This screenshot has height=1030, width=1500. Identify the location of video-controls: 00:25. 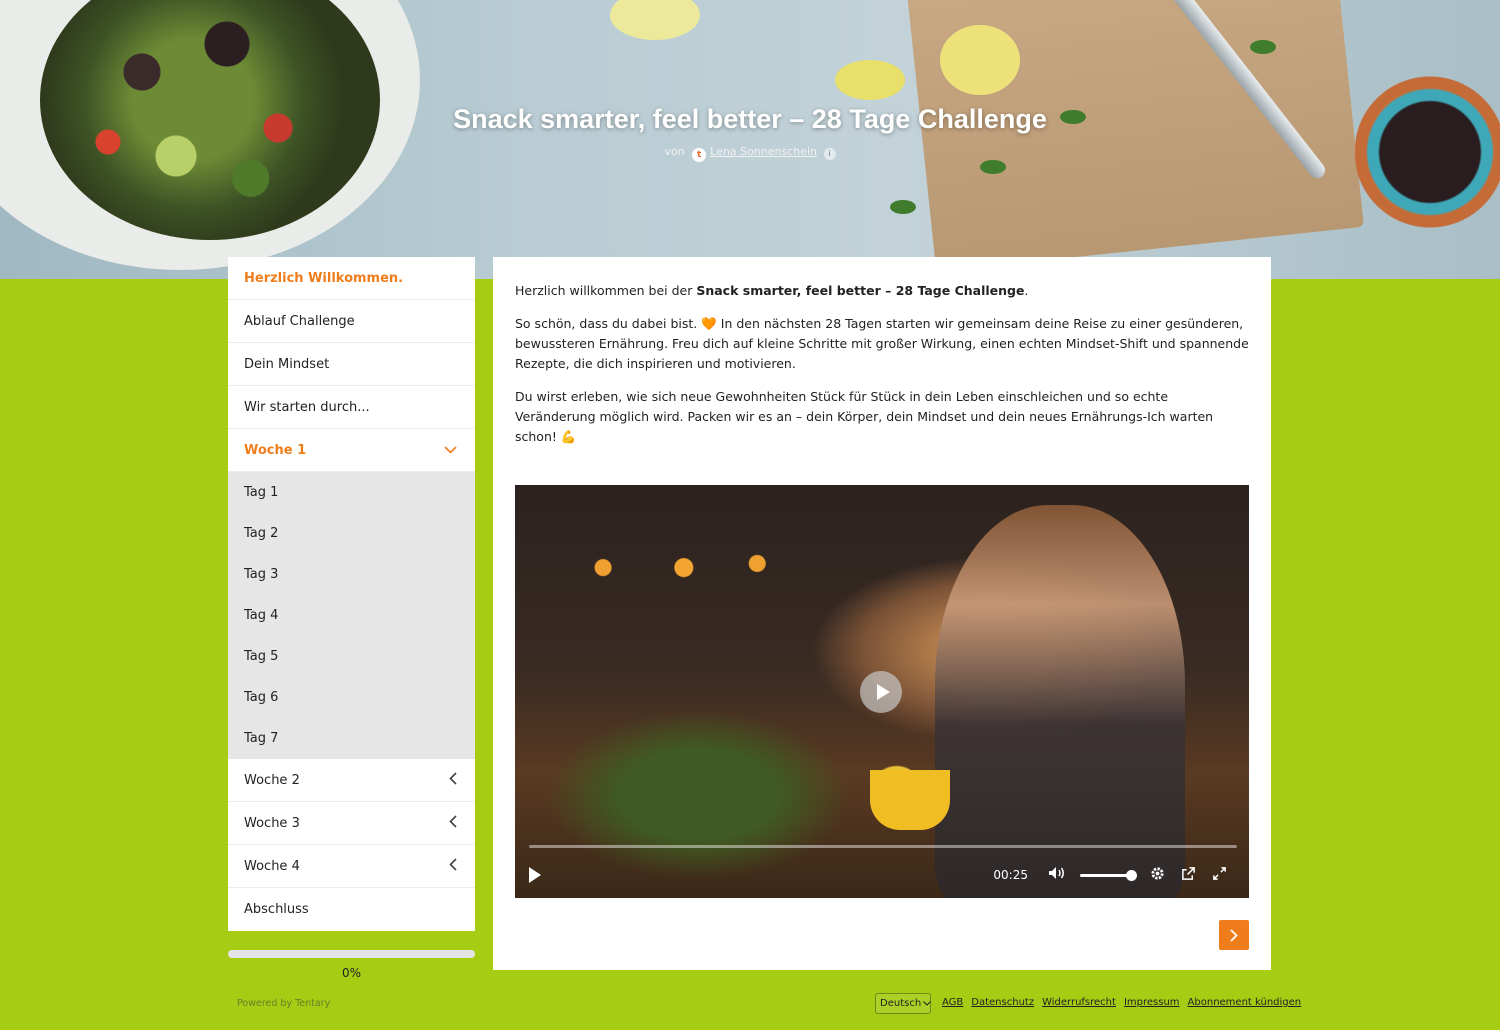
(882, 875).